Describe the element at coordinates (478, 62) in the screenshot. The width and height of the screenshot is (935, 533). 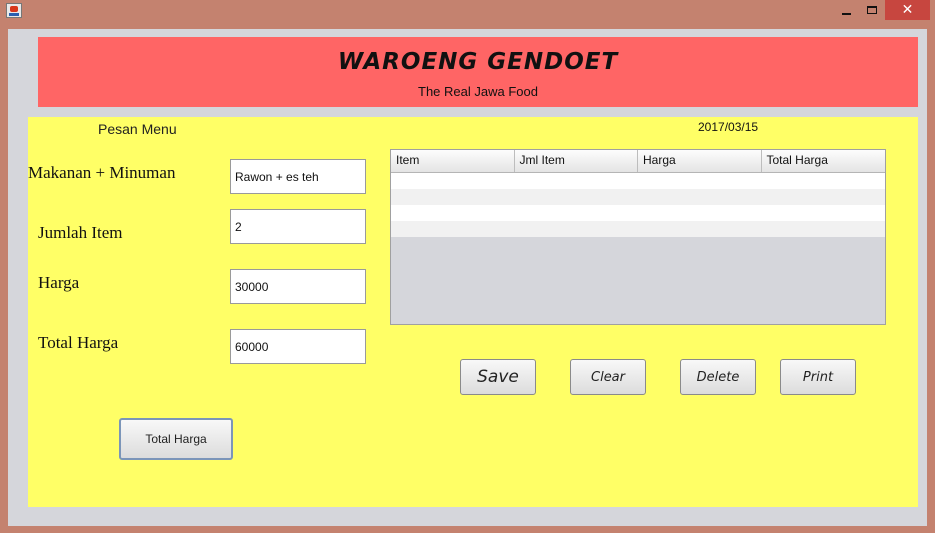
I see `app-title: WAROENG GENDOET` at that location.